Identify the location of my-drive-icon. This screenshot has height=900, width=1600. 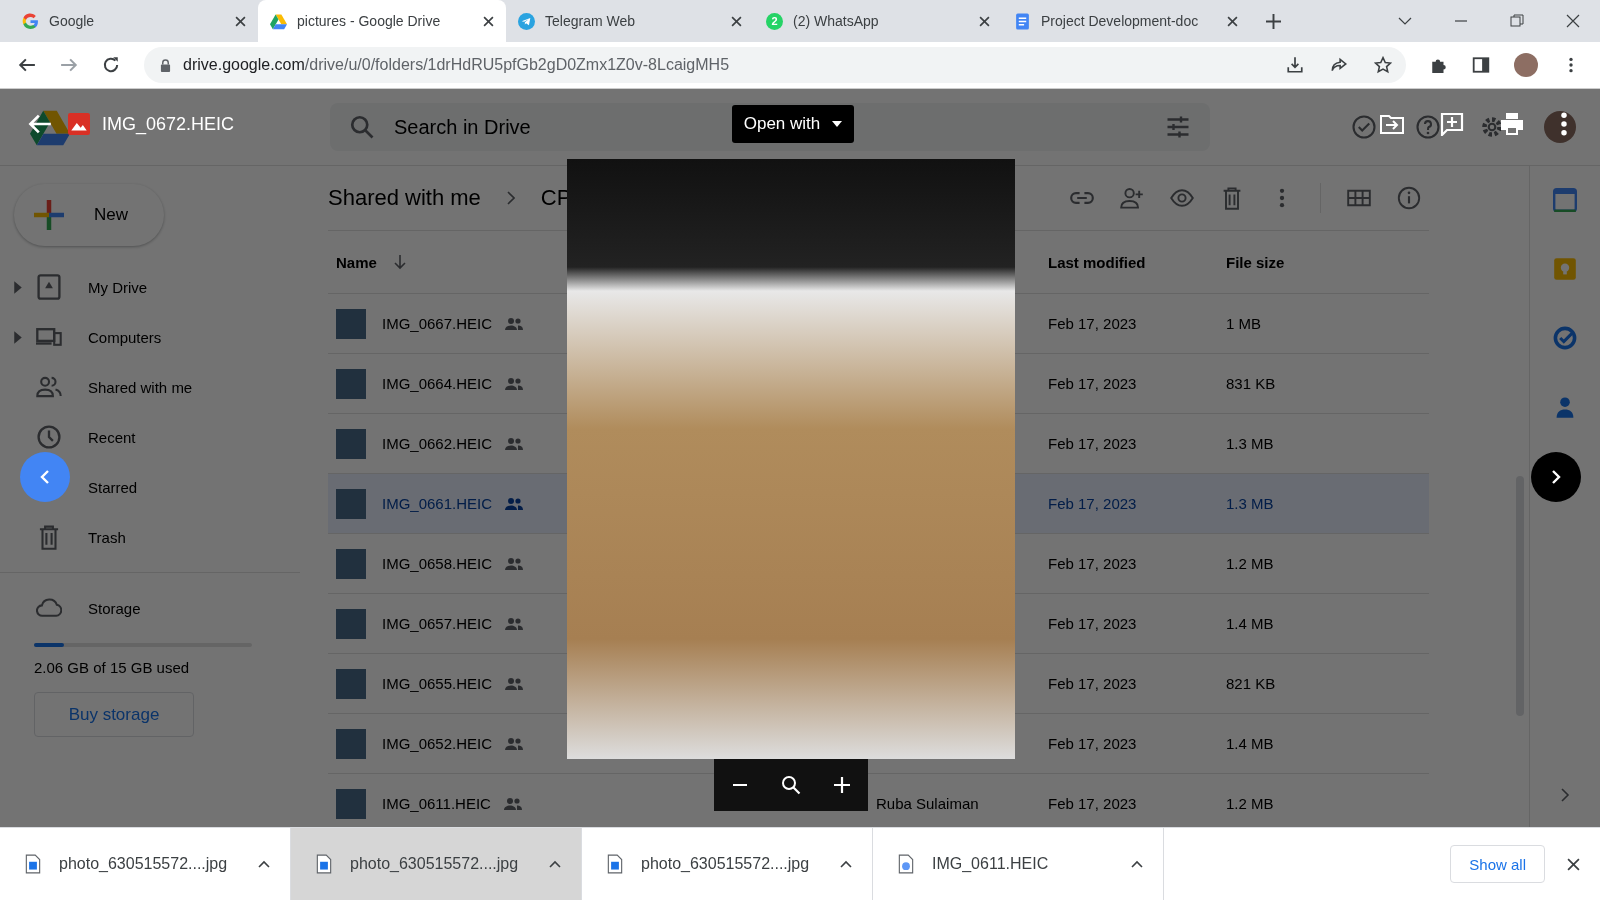
(49, 287).